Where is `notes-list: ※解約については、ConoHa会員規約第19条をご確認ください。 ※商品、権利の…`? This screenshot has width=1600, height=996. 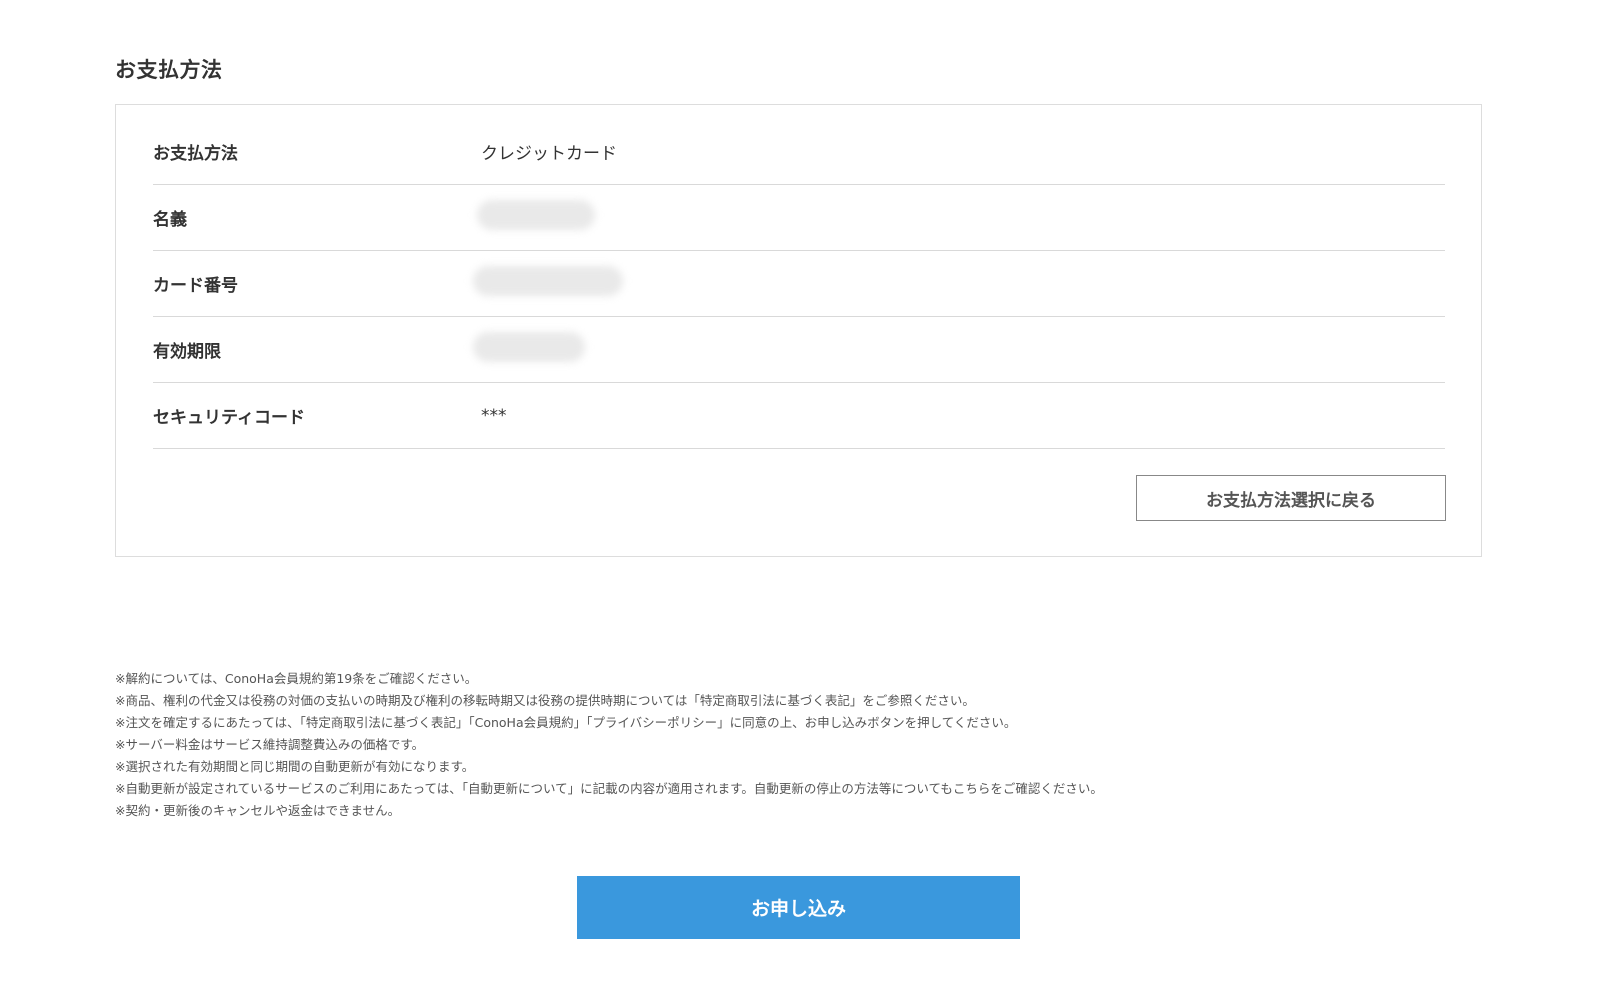
notes-list: ※解約については、ConoHa会員規約第19条をご確認ください。 ※商品、権利の… is located at coordinates (765, 745).